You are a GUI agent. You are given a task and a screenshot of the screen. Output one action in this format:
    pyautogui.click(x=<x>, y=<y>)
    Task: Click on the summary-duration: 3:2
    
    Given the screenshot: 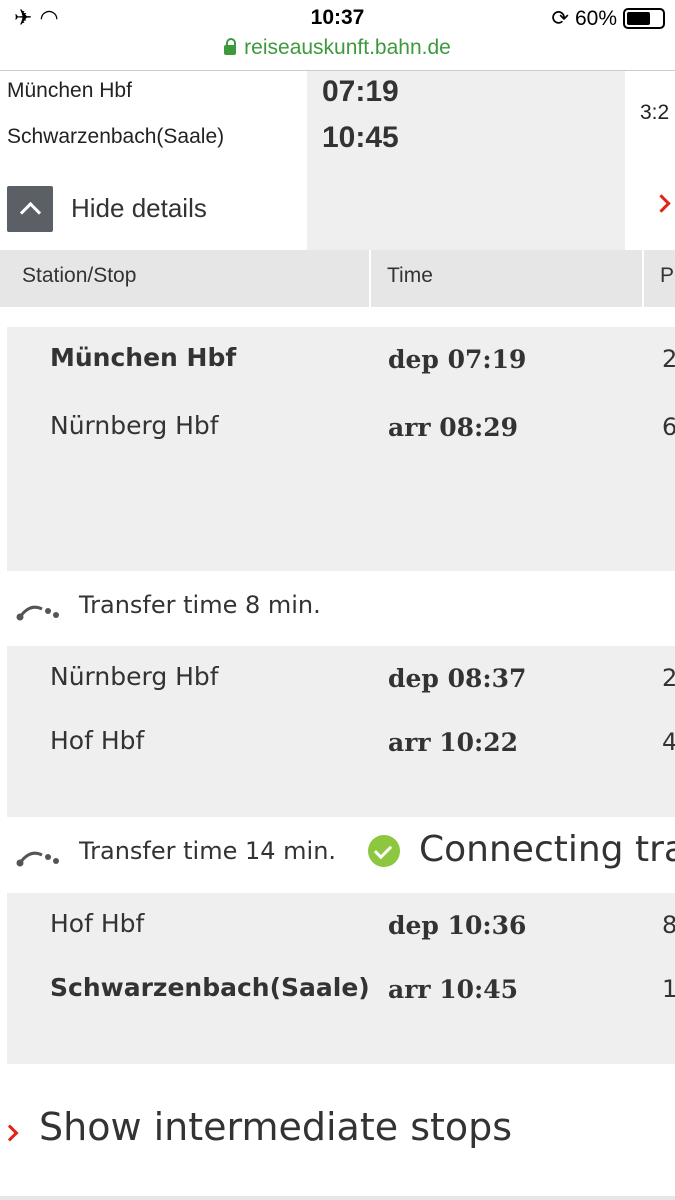 What is the action you would take?
    pyautogui.click(x=655, y=112)
    